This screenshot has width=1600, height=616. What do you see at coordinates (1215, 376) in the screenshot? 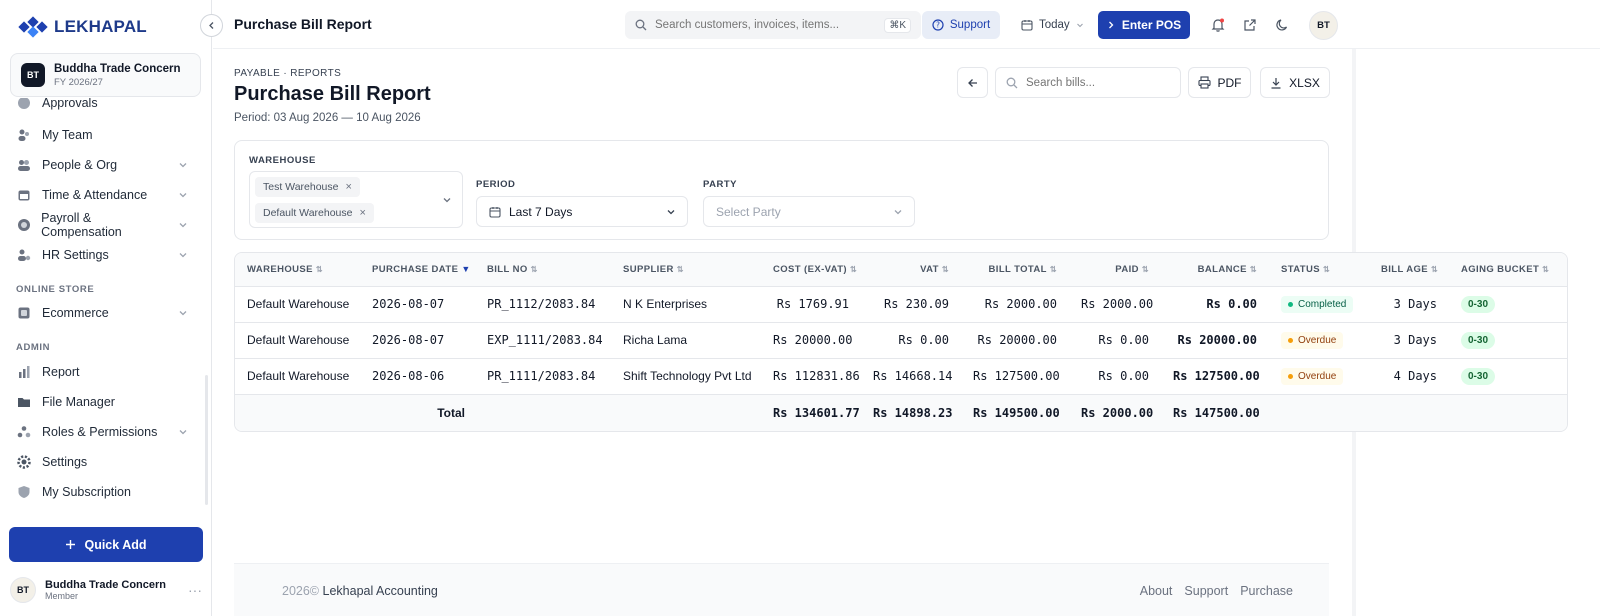
I see `cell-balance: Rs 127500.00` at bounding box center [1215, 376].